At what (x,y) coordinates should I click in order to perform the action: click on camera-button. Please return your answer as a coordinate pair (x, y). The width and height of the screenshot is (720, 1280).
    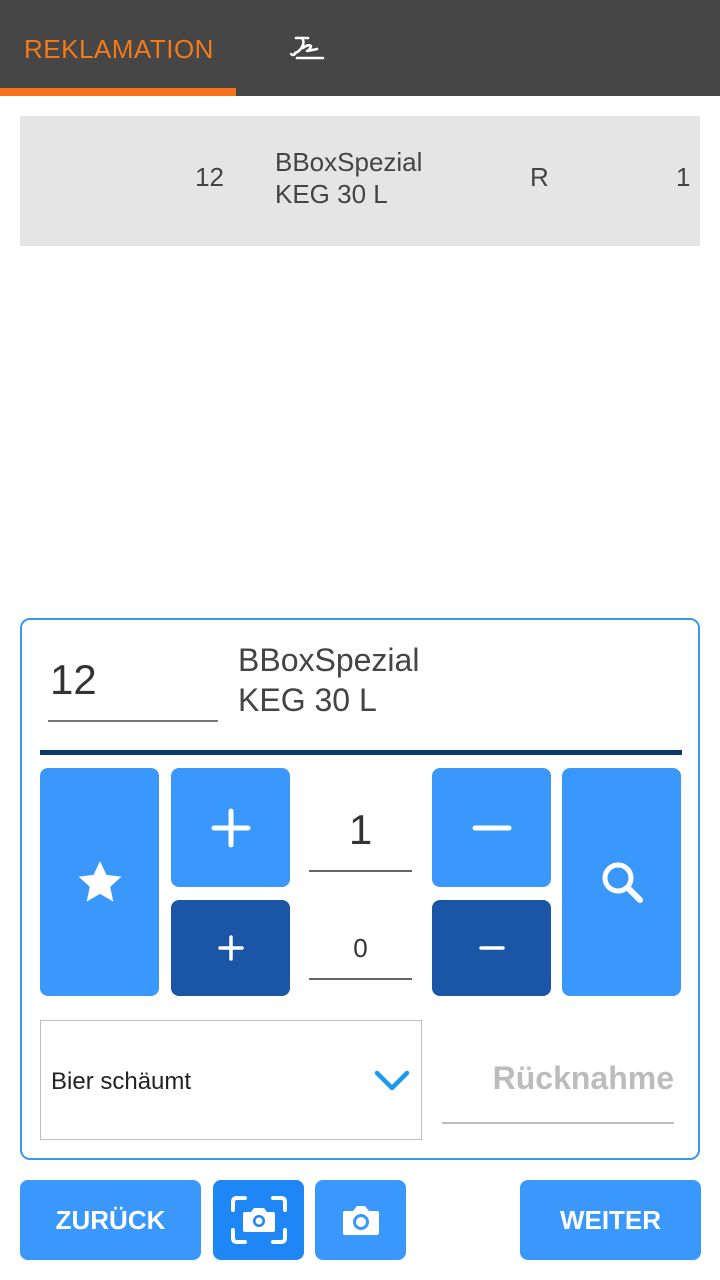
    Looking at the image, I should click on (360, 1220).